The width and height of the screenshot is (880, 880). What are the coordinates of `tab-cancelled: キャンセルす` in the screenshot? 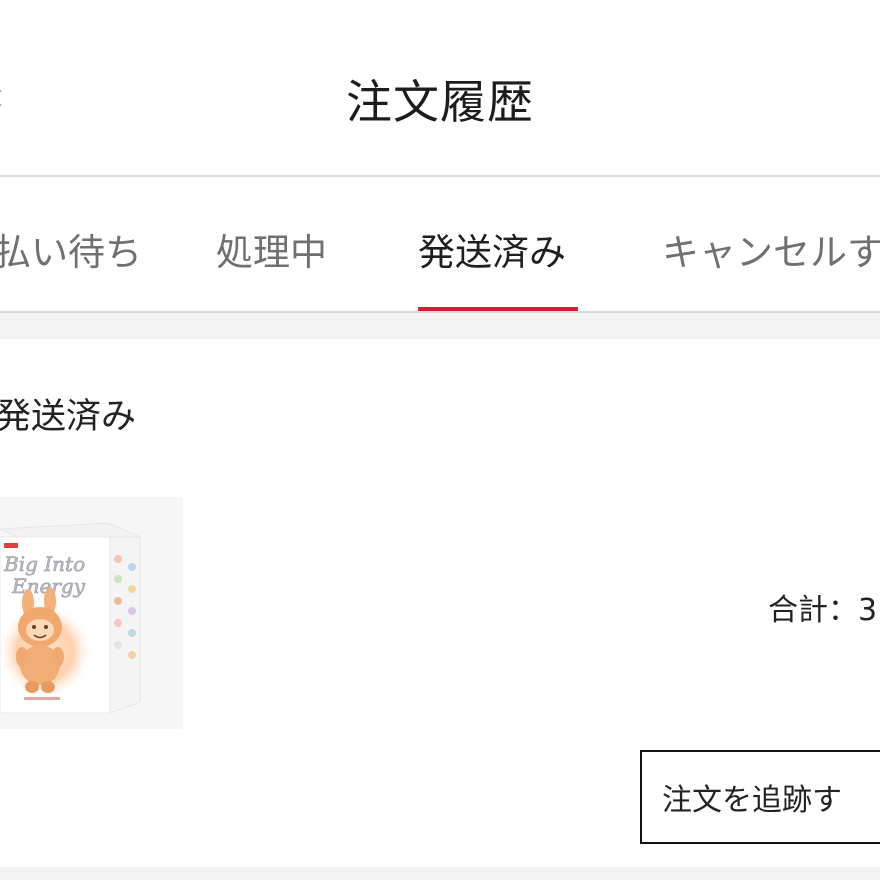 It's located at (771, 253).